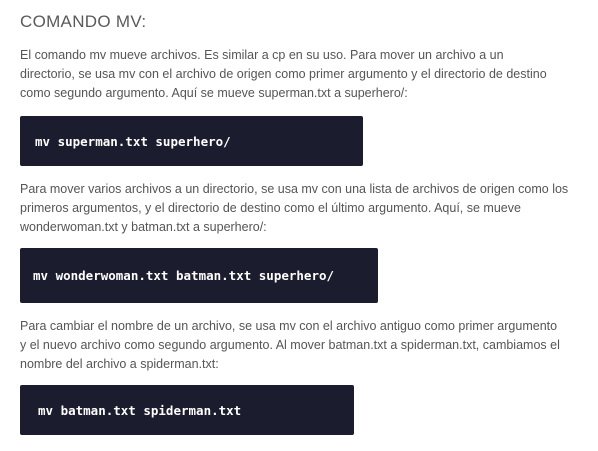 The width and height of the screenshot is (598, 451). I want to click on code-text: mv wonderwoman.txt batman.txt superhero/, so click(184, 275).